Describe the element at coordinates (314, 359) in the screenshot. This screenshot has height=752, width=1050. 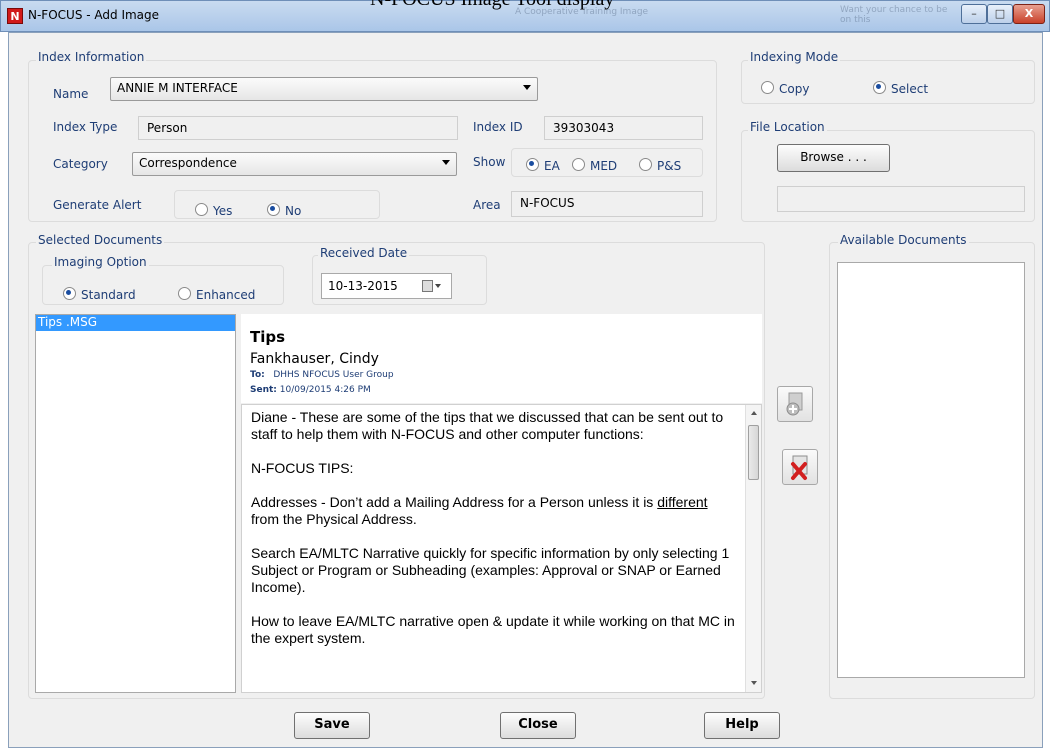
I see `message-from: Fankhauser, Cindy` at that location.